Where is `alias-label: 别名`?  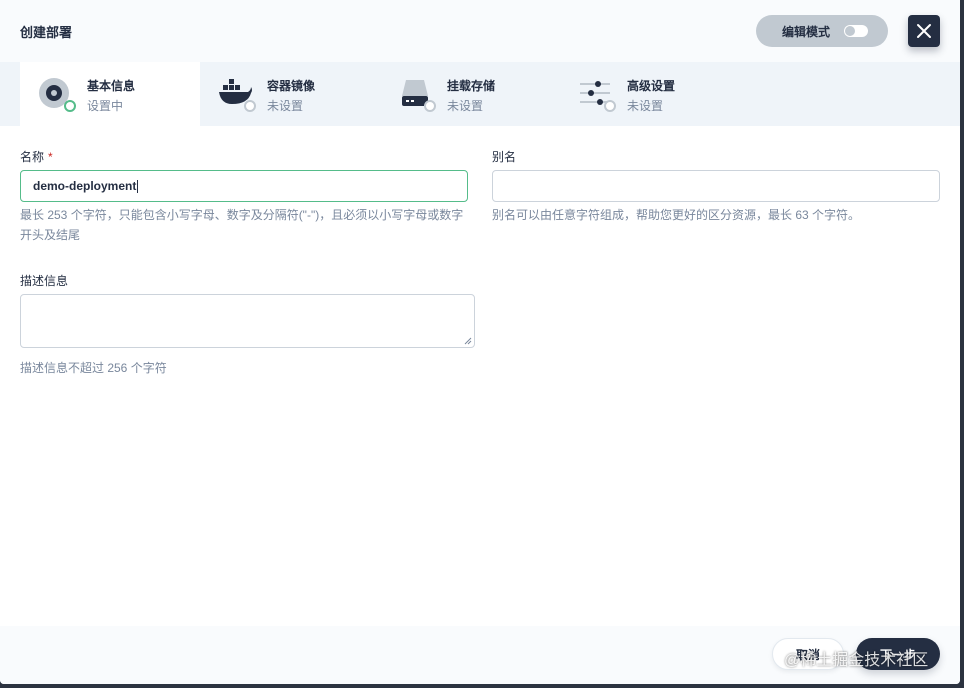 alias-label: 别名 is located at coordinates (504, 157).